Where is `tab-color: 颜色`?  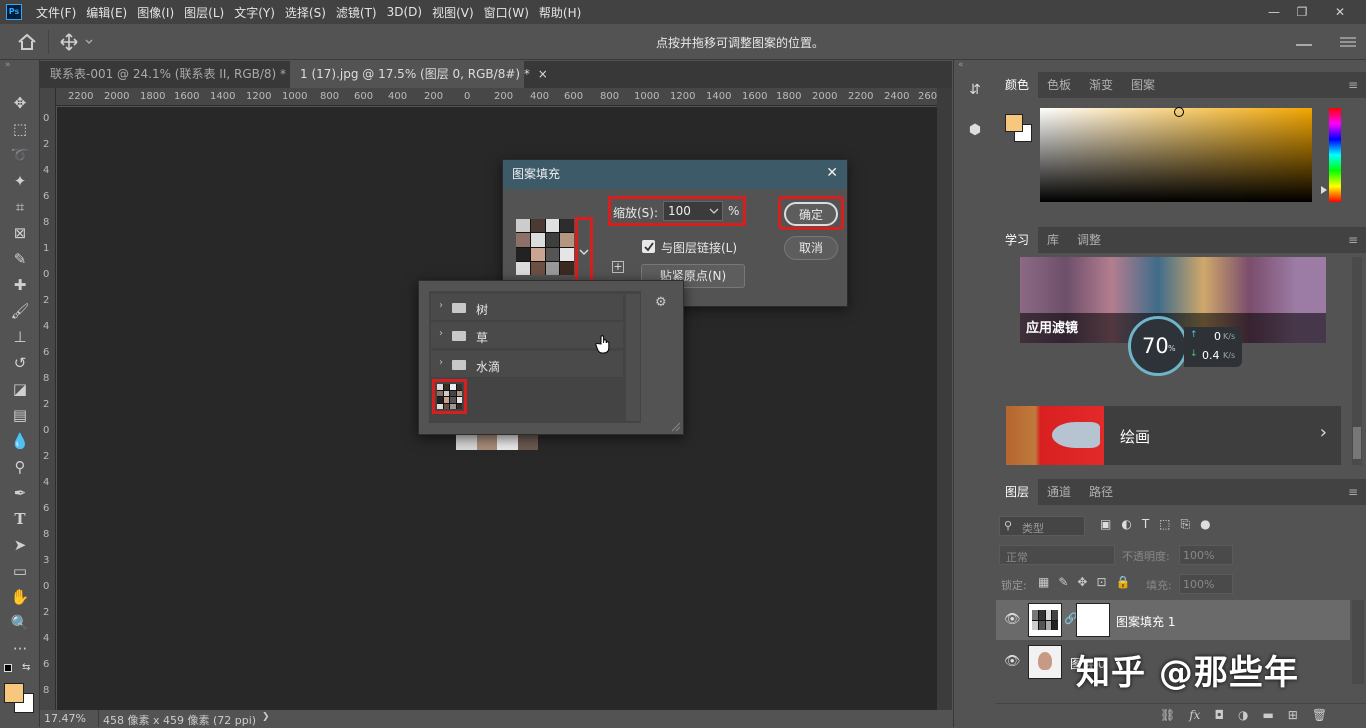
tab-color: 颜色 is located at coordinates (1017, 85).